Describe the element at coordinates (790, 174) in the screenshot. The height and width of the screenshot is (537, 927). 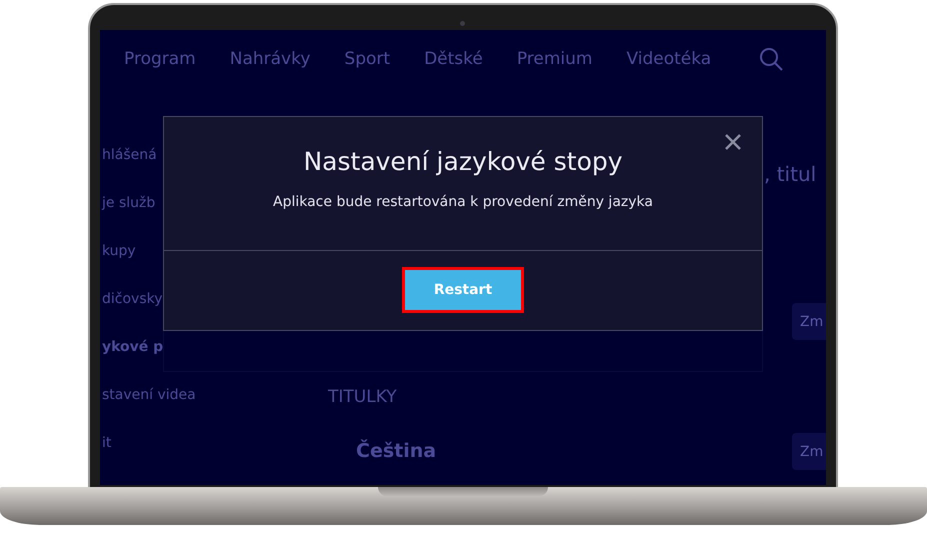
I see `subtitle-text: , titul` at that location.